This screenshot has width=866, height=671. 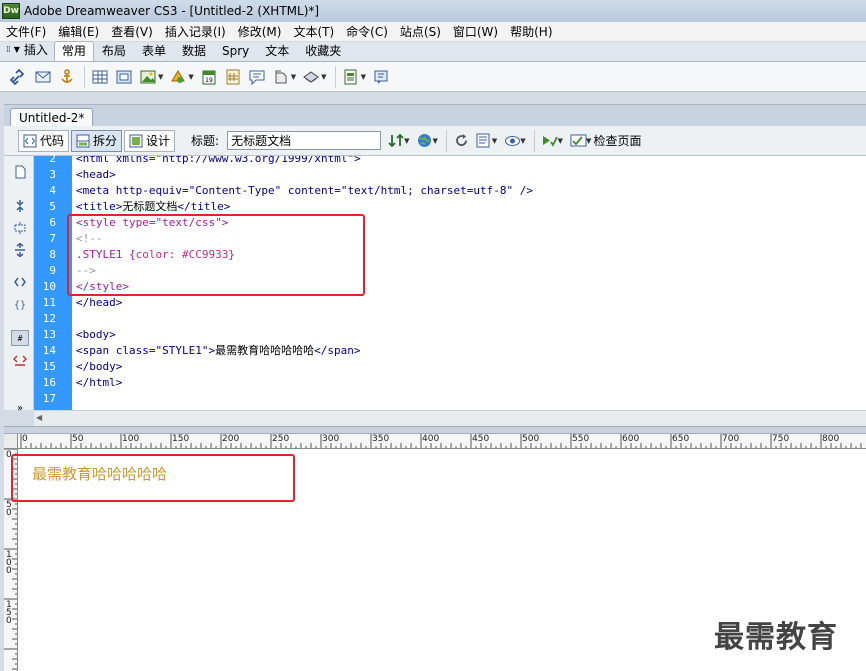 I want to click on check-page-label: 检查页面, so click(x=617, y=140).